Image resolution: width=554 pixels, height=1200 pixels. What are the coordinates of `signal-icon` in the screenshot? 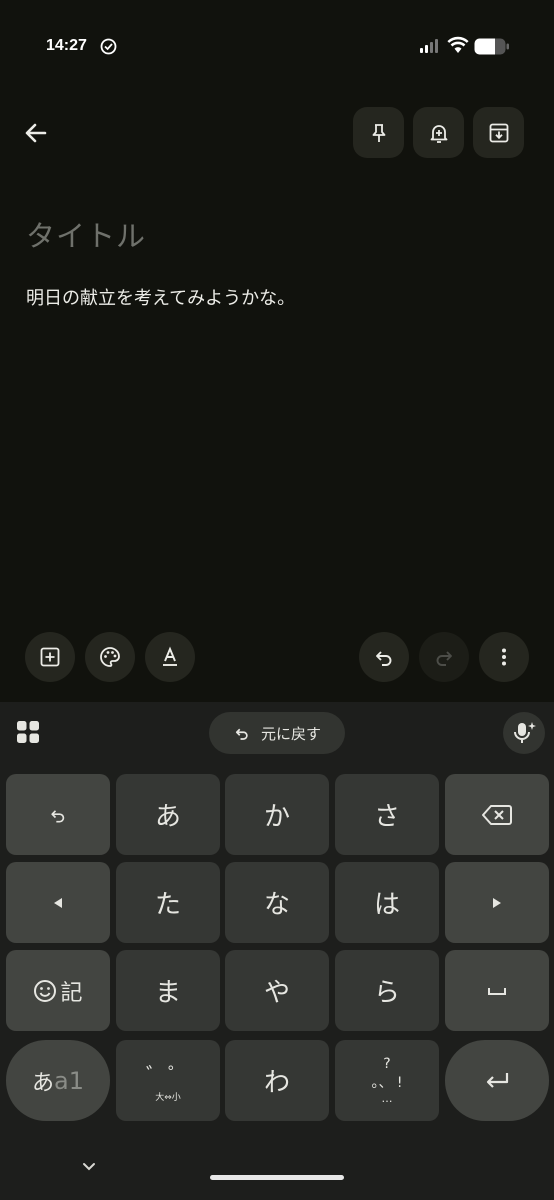 It's located at (429, 46).